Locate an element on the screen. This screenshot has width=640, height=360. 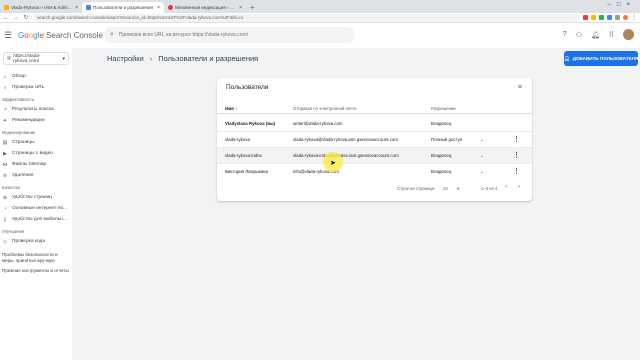
help-icon: ? is located at coordinates (565, 34).